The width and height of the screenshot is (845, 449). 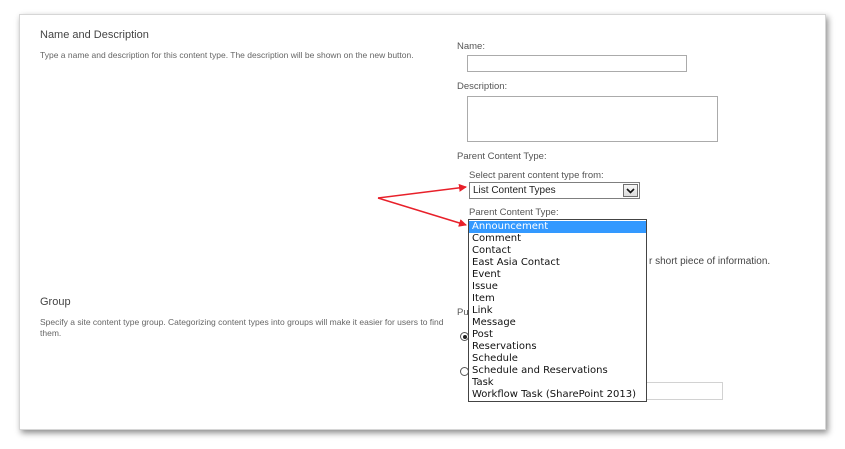 I want to click on annotation-arrows, so click(x=422, y=205).